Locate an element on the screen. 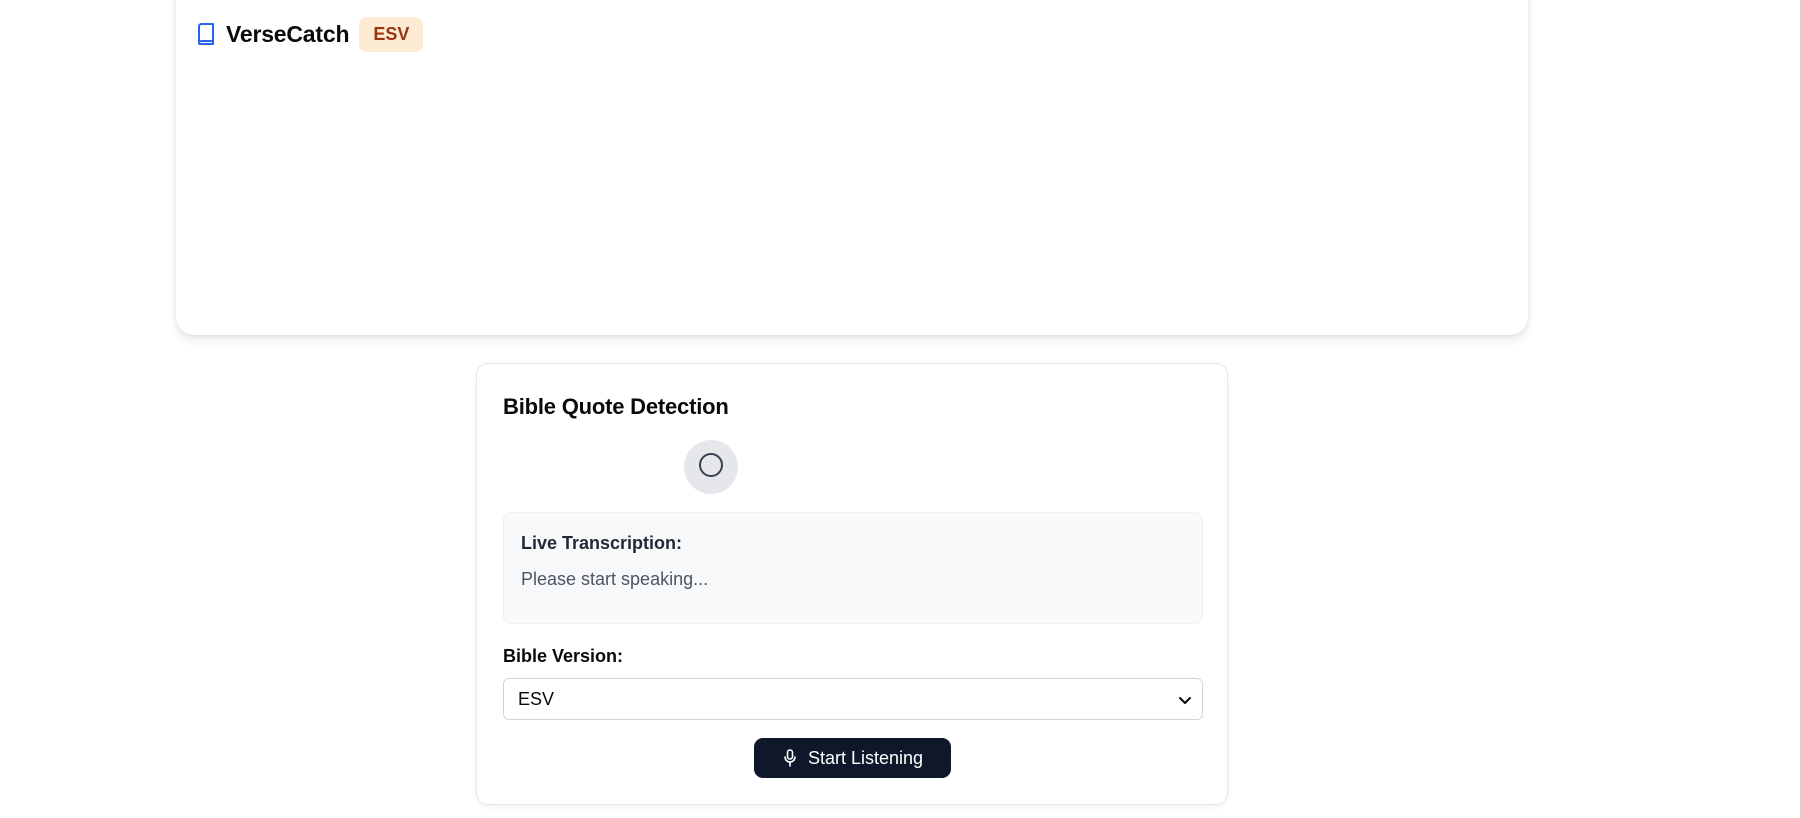  bible-version-label: Bible Version: is located at coordinates (563, 656).